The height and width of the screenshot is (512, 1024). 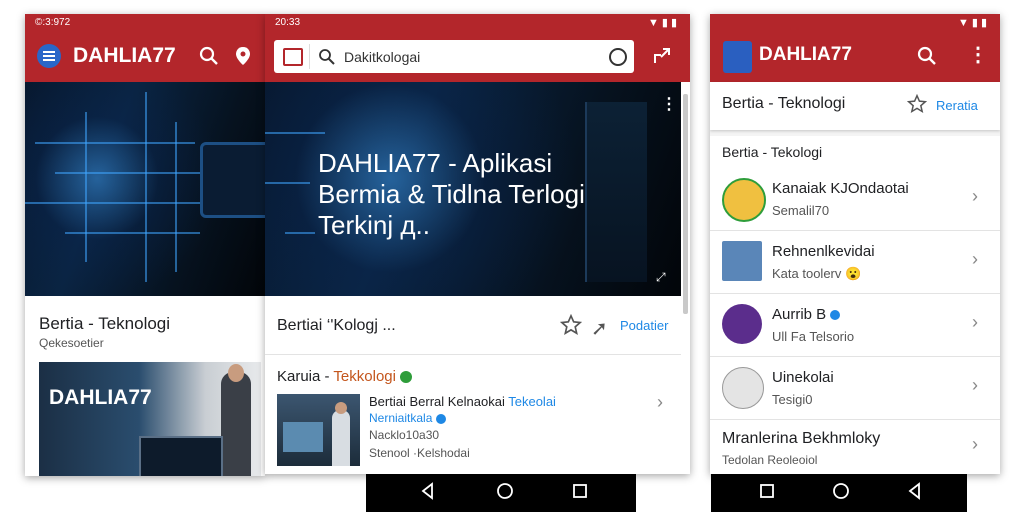 What do you see at coordinates (105, 323) in the screenshot?
I see `section-title: Bertia - Teknologi` at bounding box center [105, 323].